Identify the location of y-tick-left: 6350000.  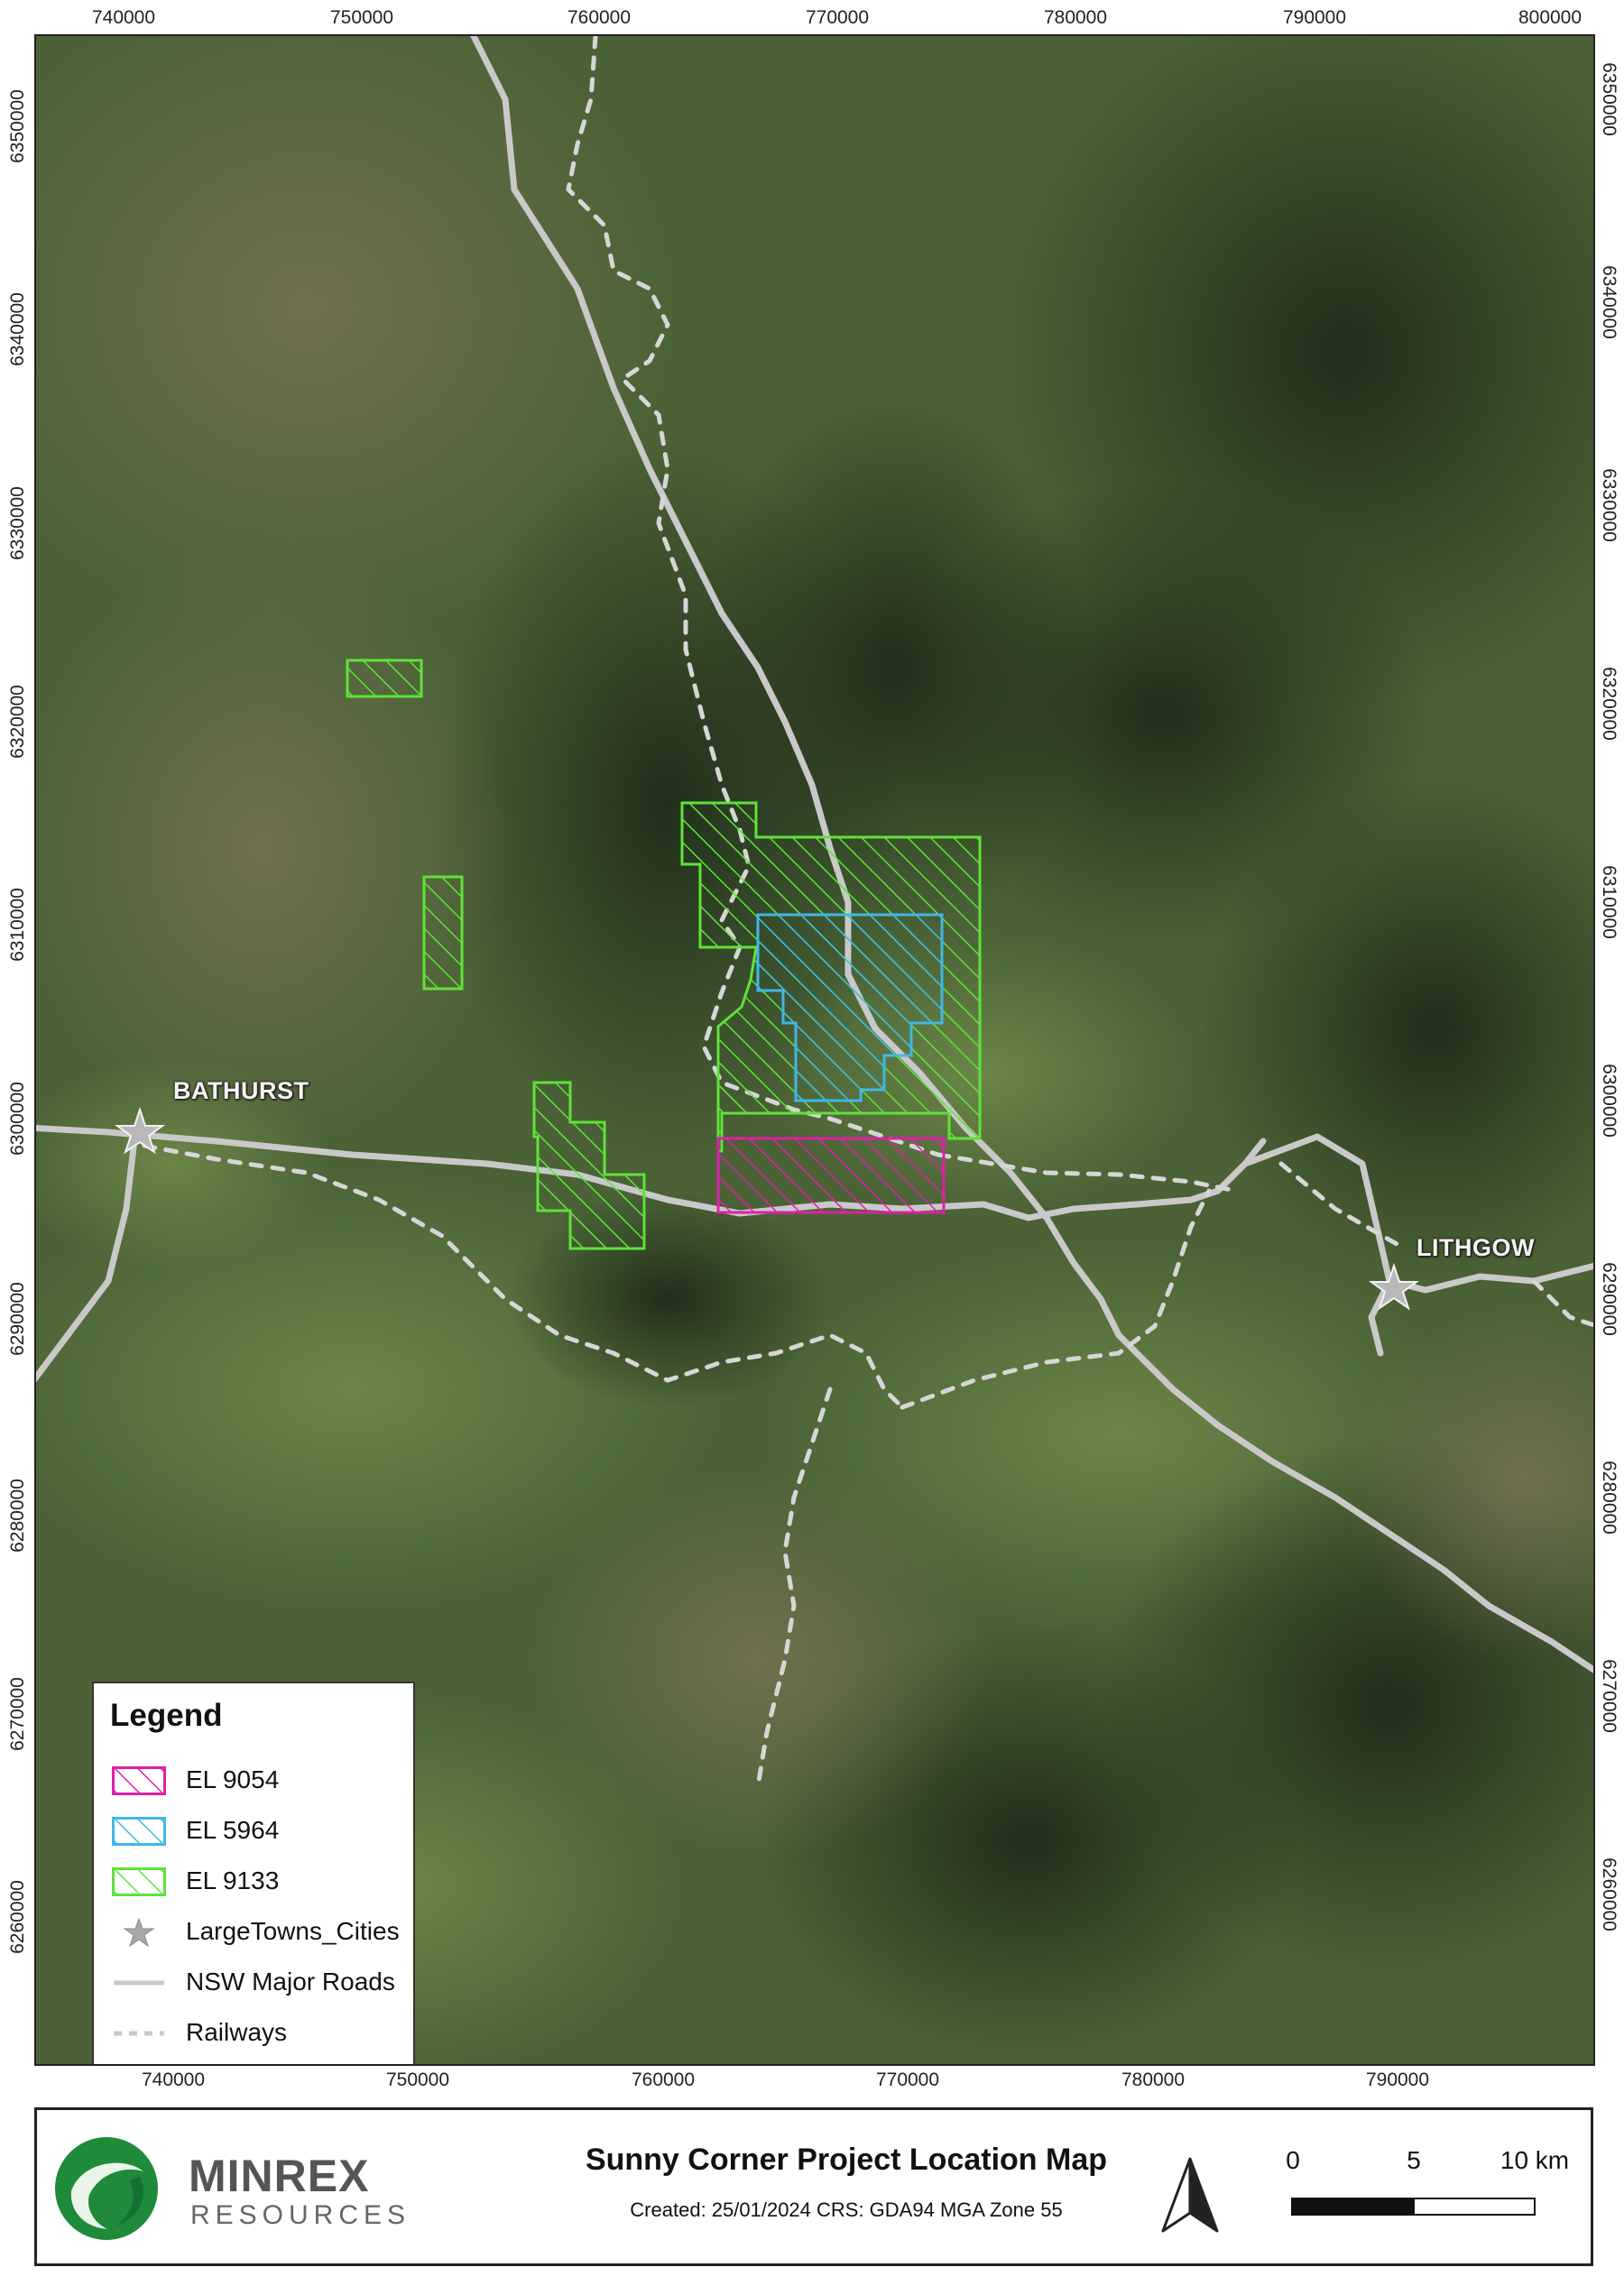
(18, 126).